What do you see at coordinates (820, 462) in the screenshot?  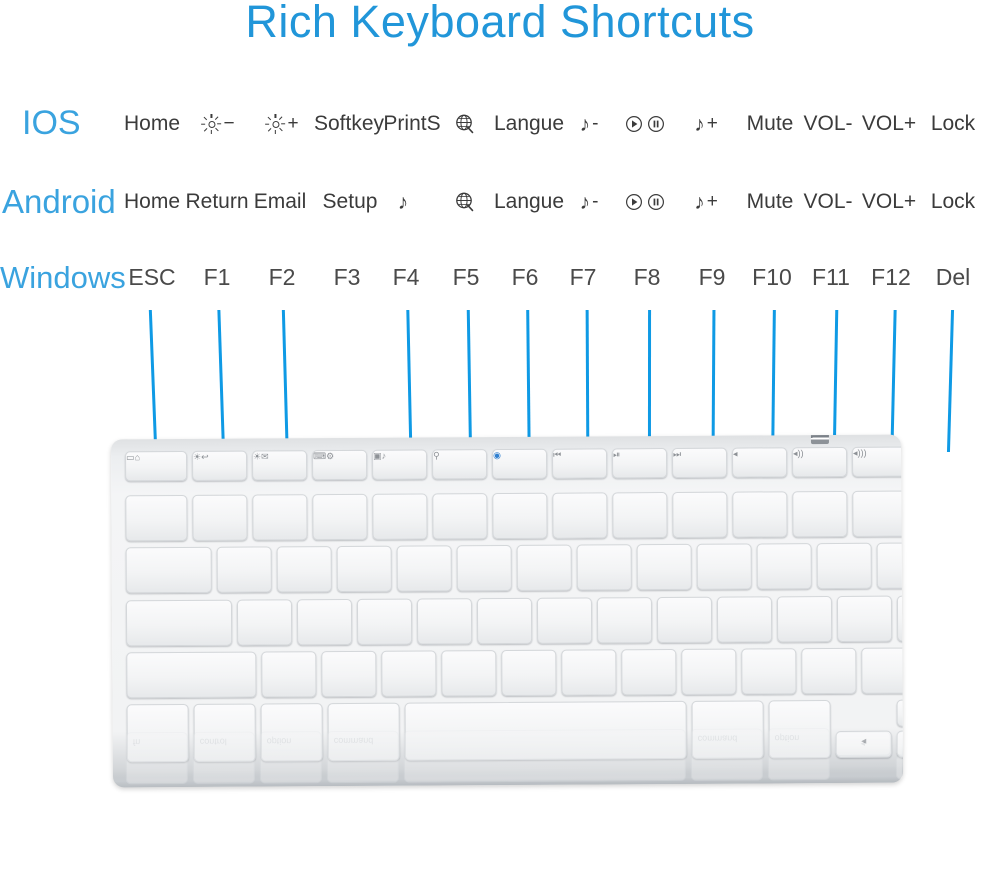 I see `key-f11: ◂))` at bounding box center [820, 462].